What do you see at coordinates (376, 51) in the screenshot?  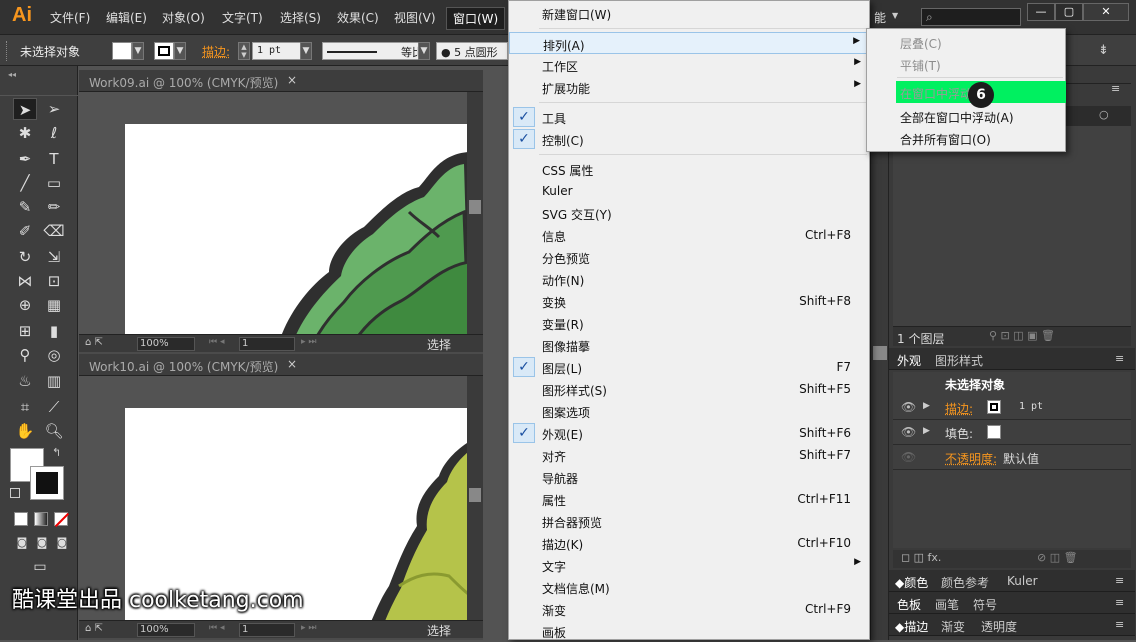 I see `variable-width-profile: 等比` at bounding box center [376, 51].